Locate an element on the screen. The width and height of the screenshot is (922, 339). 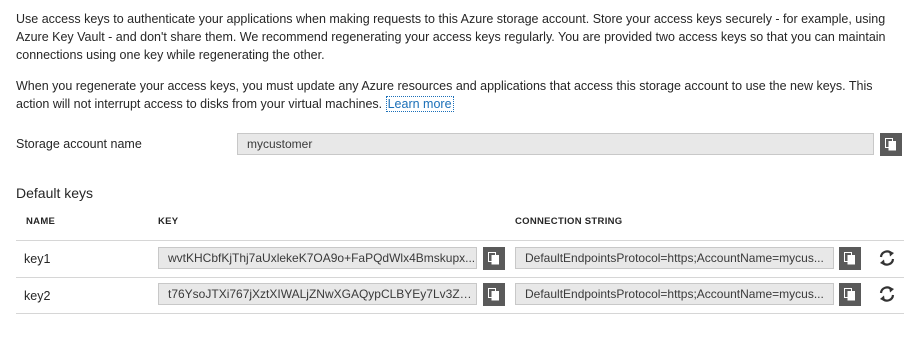
regenerate-key2-button is located at coordinates (887, 295).